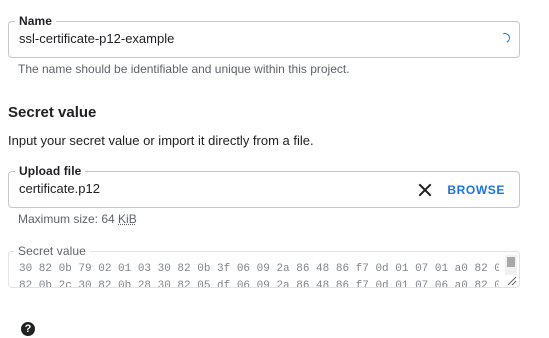 Image resolution: width=549 pixels, height=338 pixels. Describe the element at coordinates (96, 39) in the screenshot. I see `name-input: ssl-certificate-p12-example` at that location.